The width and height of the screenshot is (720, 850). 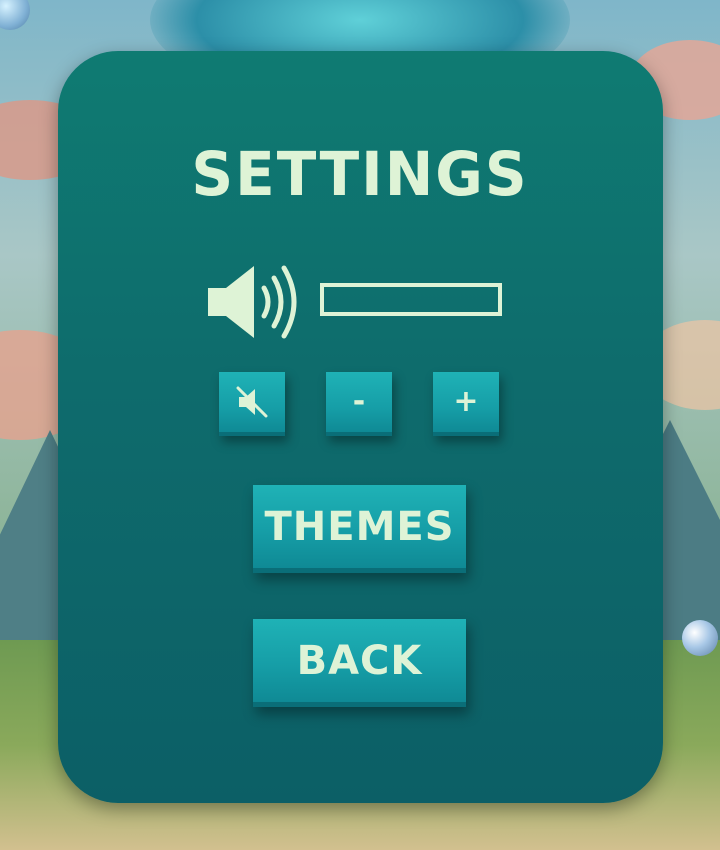 I want to click on mute-button, so click(x=252, y=404).